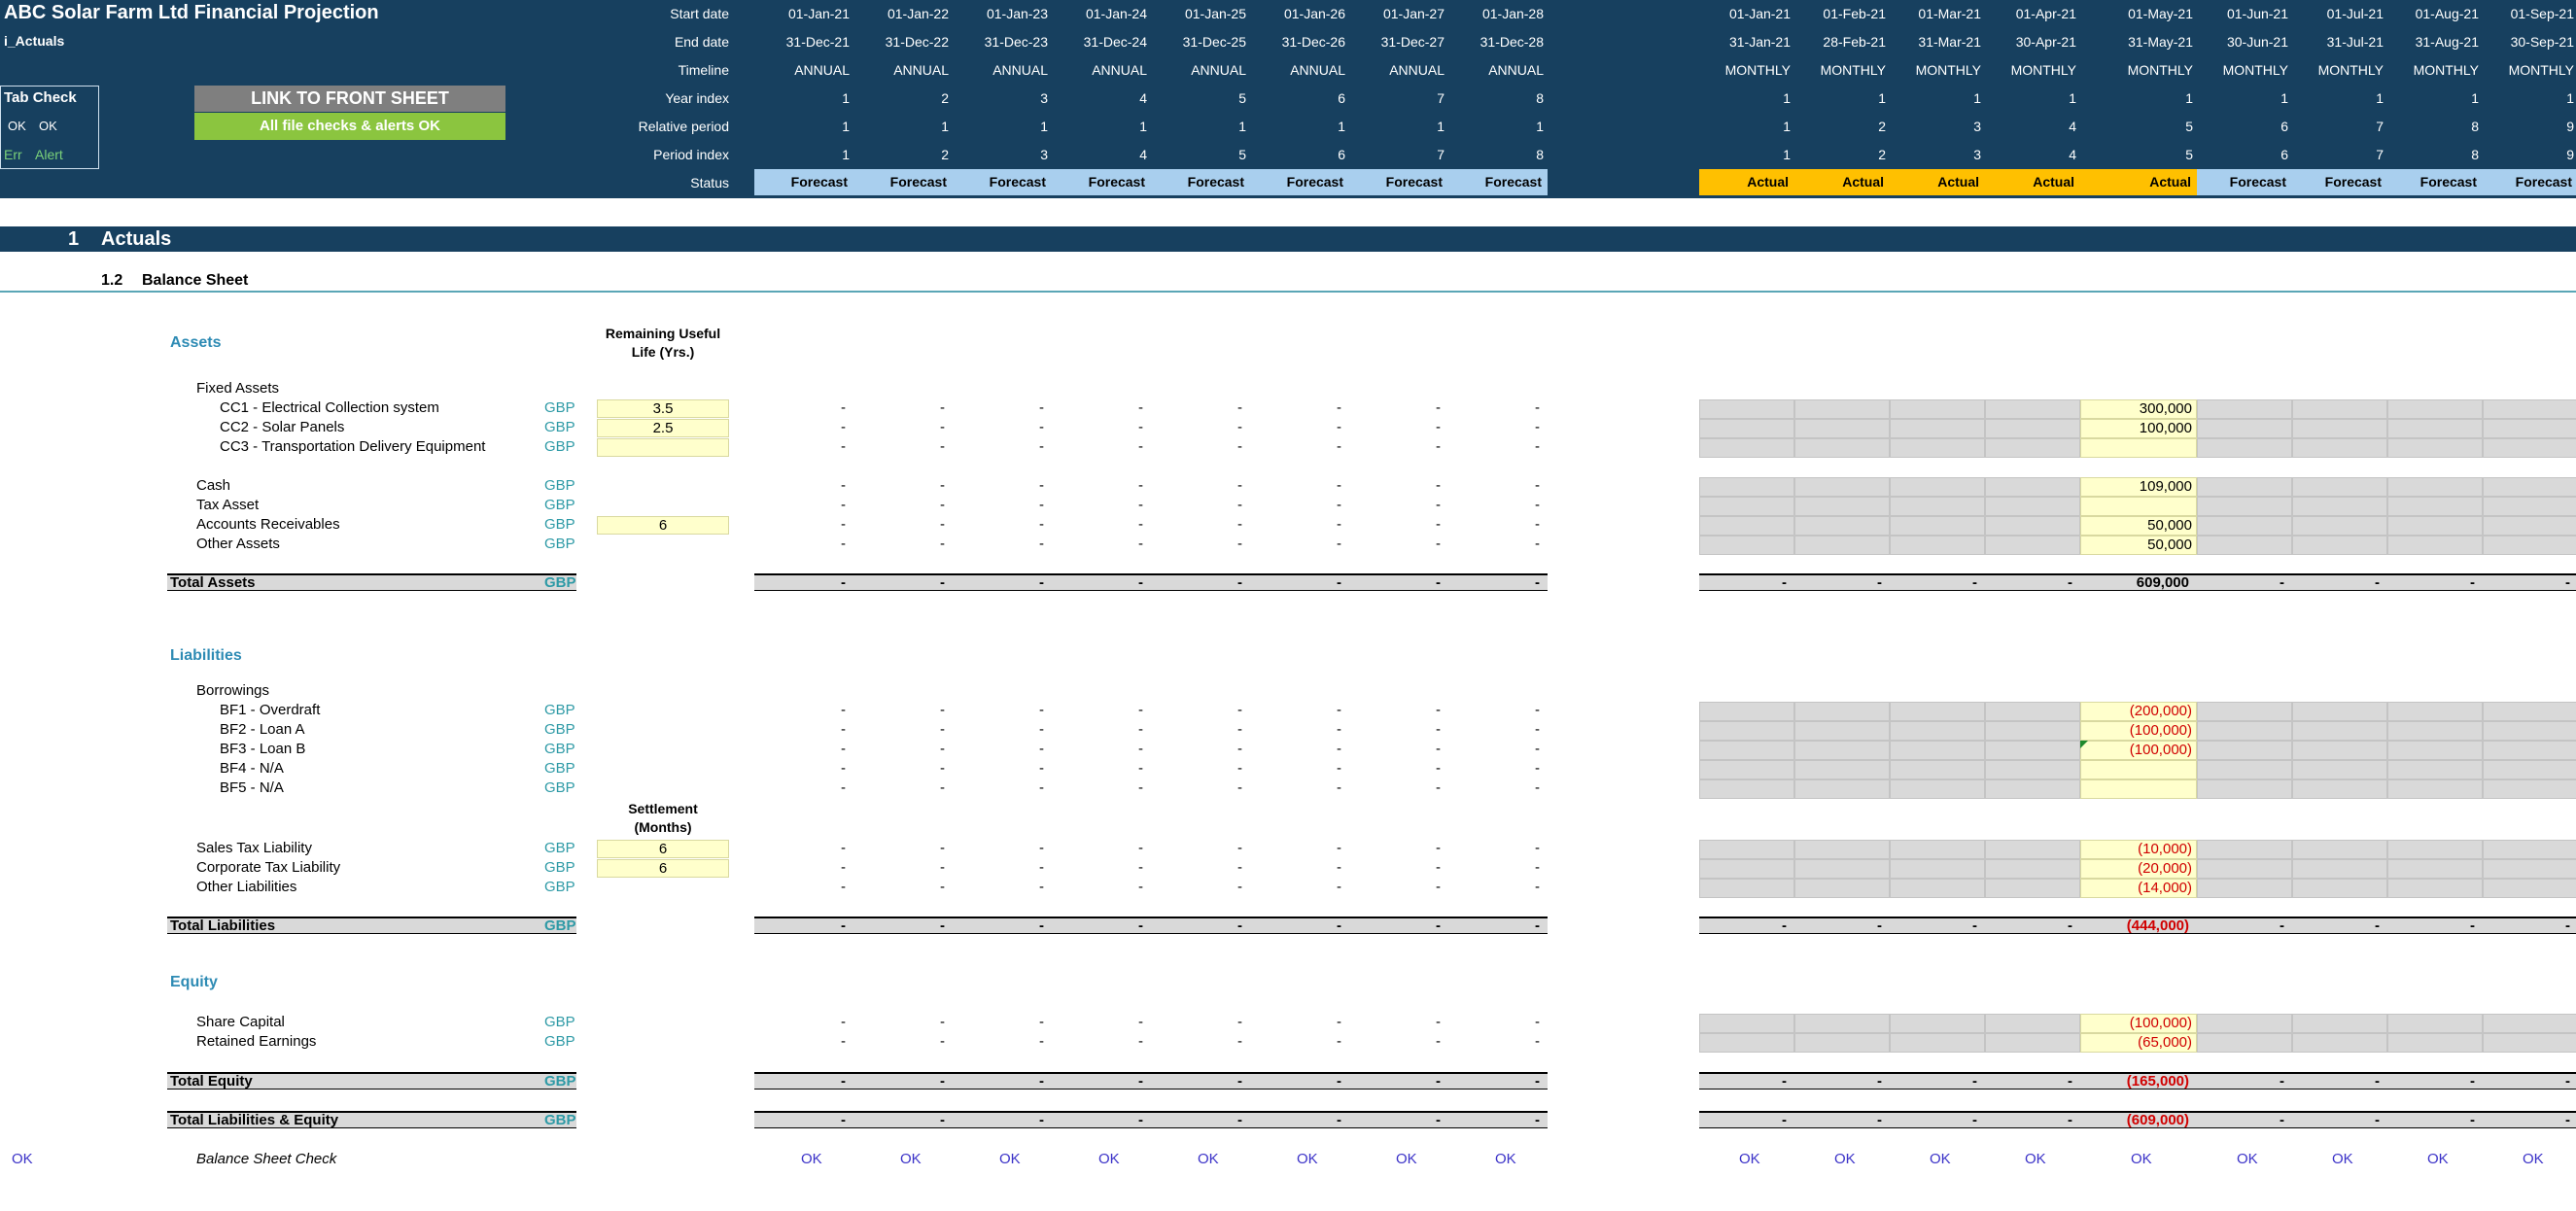 This screenshot has height=1211, width=2576. I want to click on cell-comment-indicator, so click(2084, 745).